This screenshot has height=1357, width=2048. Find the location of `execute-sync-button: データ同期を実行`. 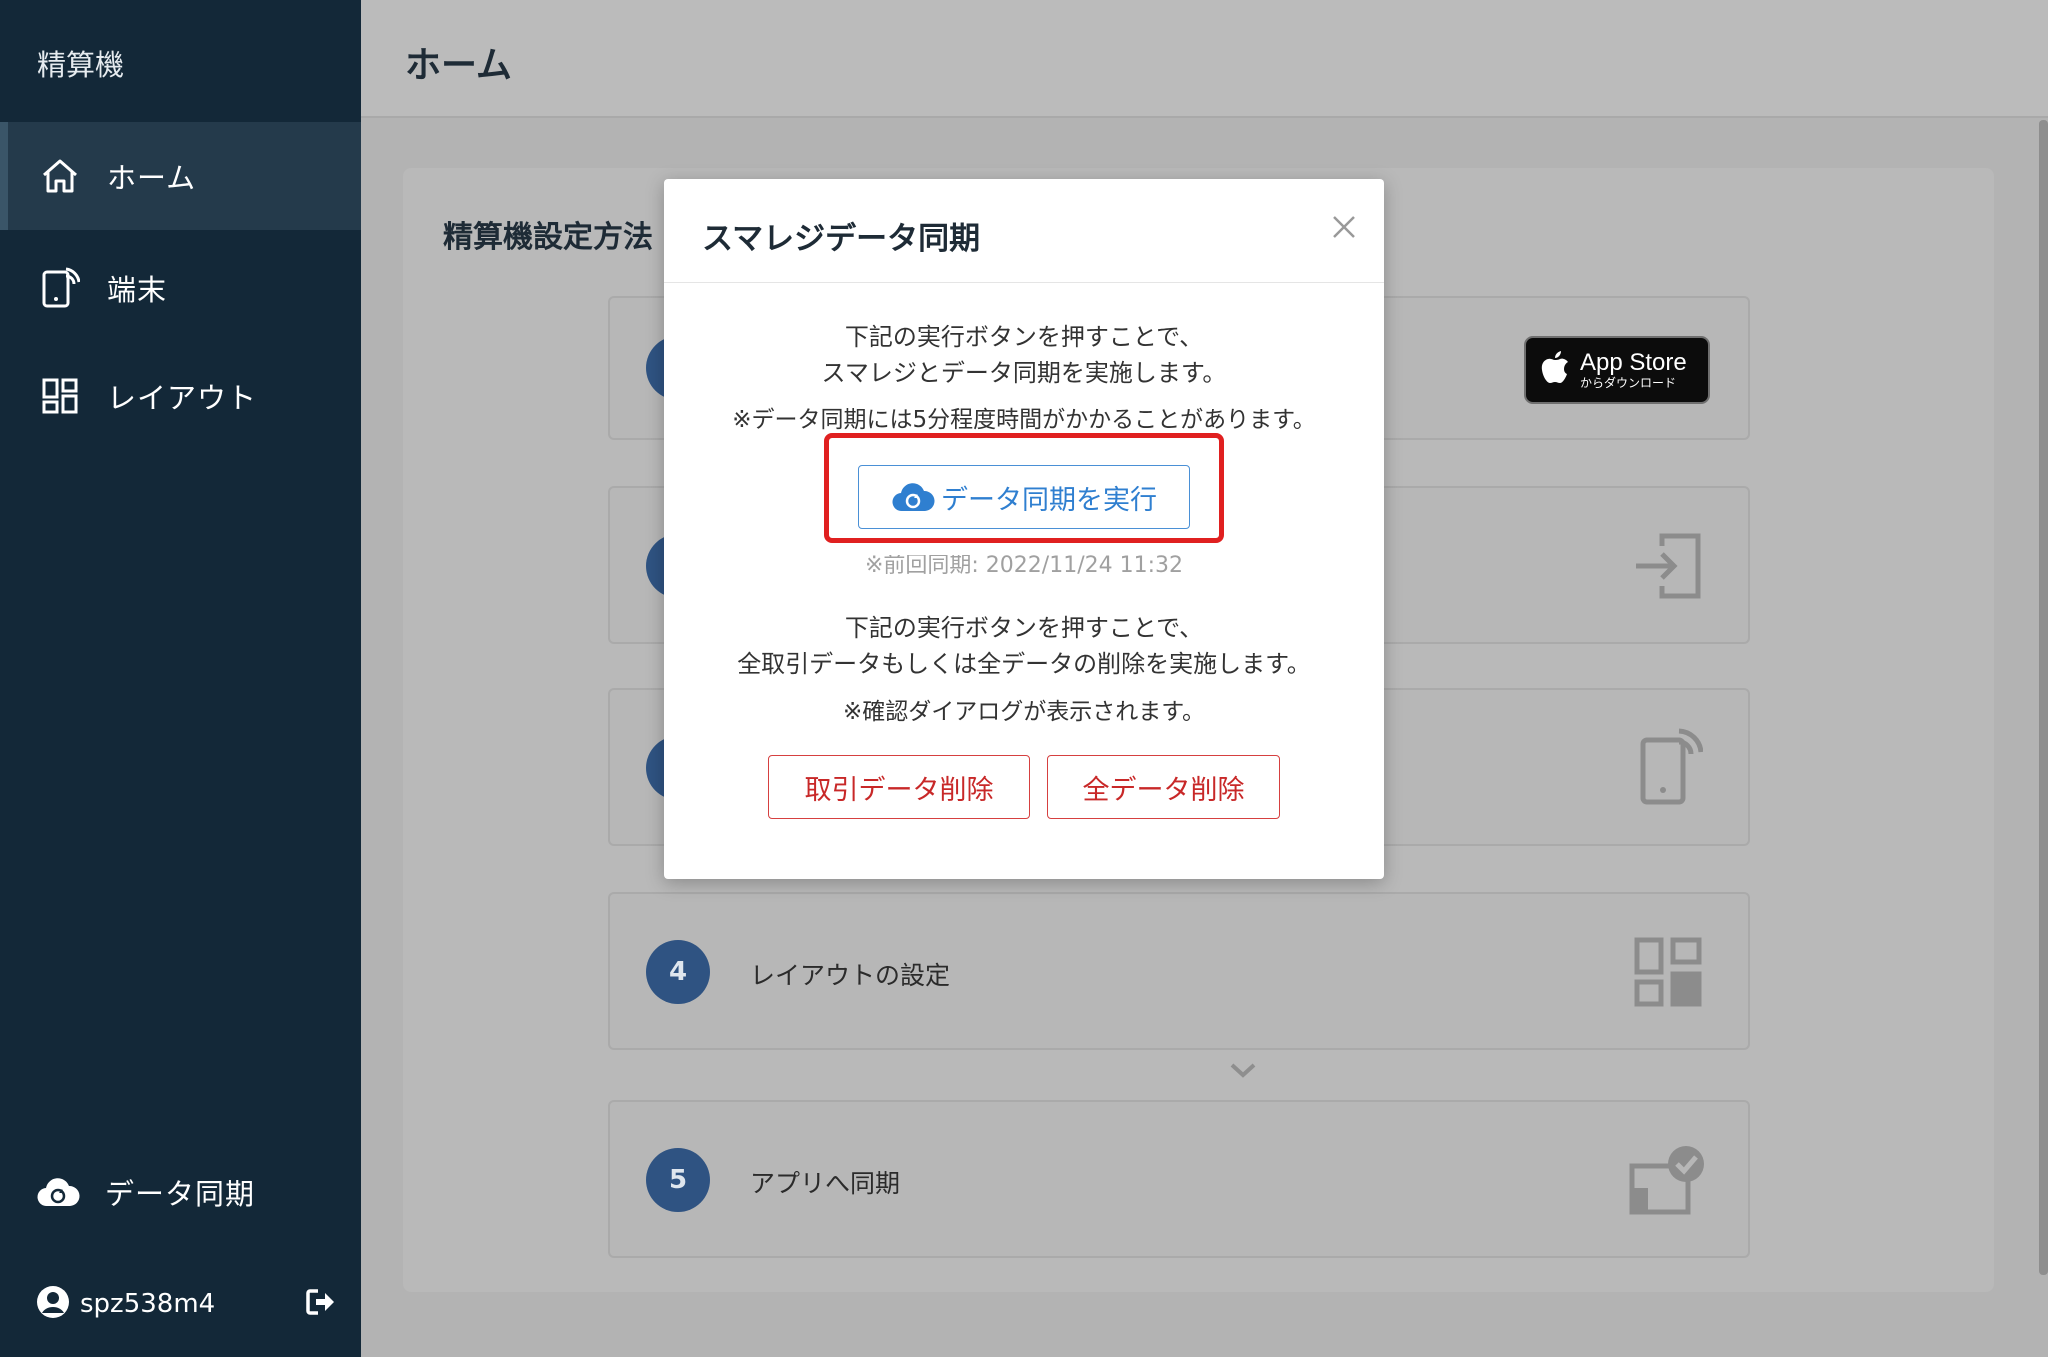

execute-sync-button: データ同期を実行 is located at coordinates (1024, 497).